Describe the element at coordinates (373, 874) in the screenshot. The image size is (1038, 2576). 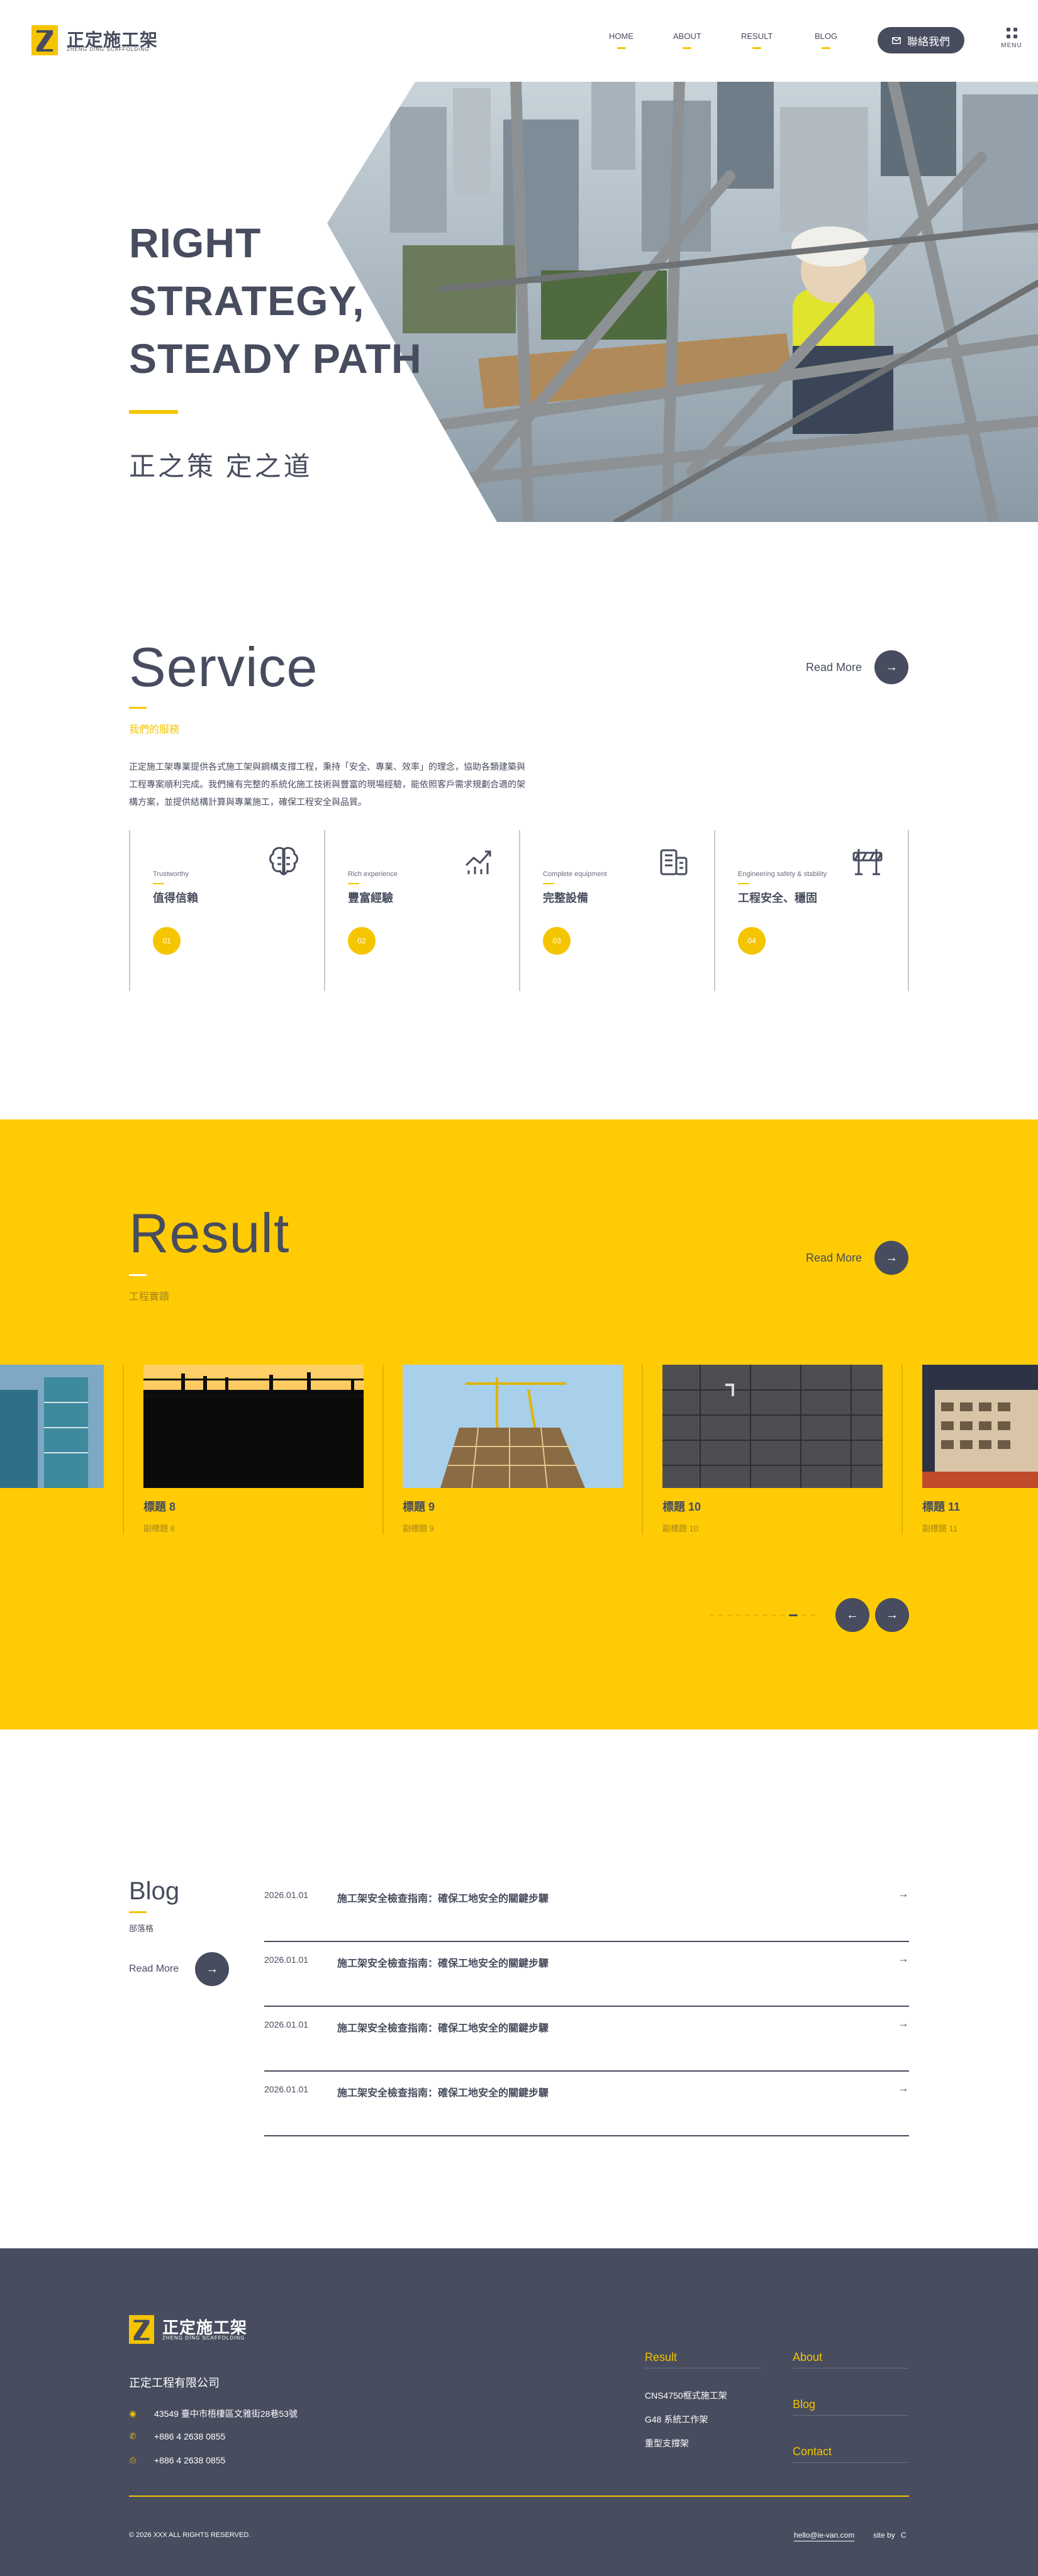
I see `service-card-en: Rich experience` at that location.